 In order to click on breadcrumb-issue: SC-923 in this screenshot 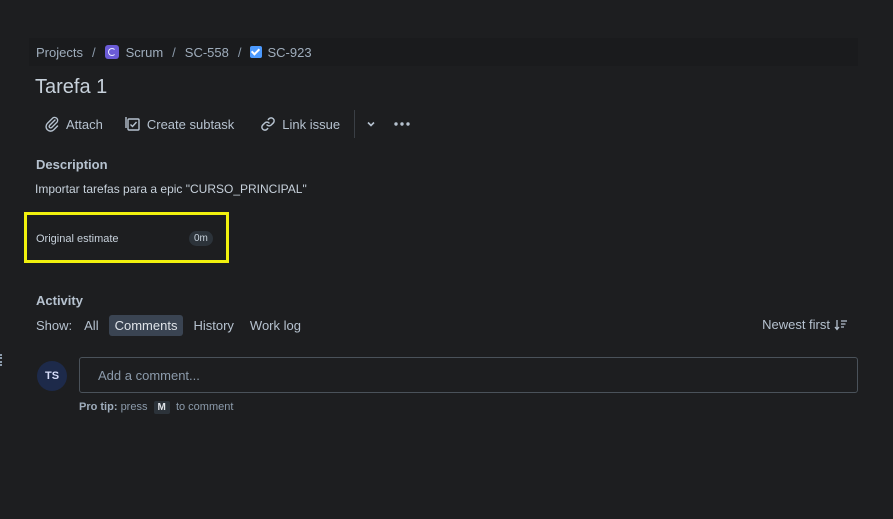, I will do `click(281, 52)`.